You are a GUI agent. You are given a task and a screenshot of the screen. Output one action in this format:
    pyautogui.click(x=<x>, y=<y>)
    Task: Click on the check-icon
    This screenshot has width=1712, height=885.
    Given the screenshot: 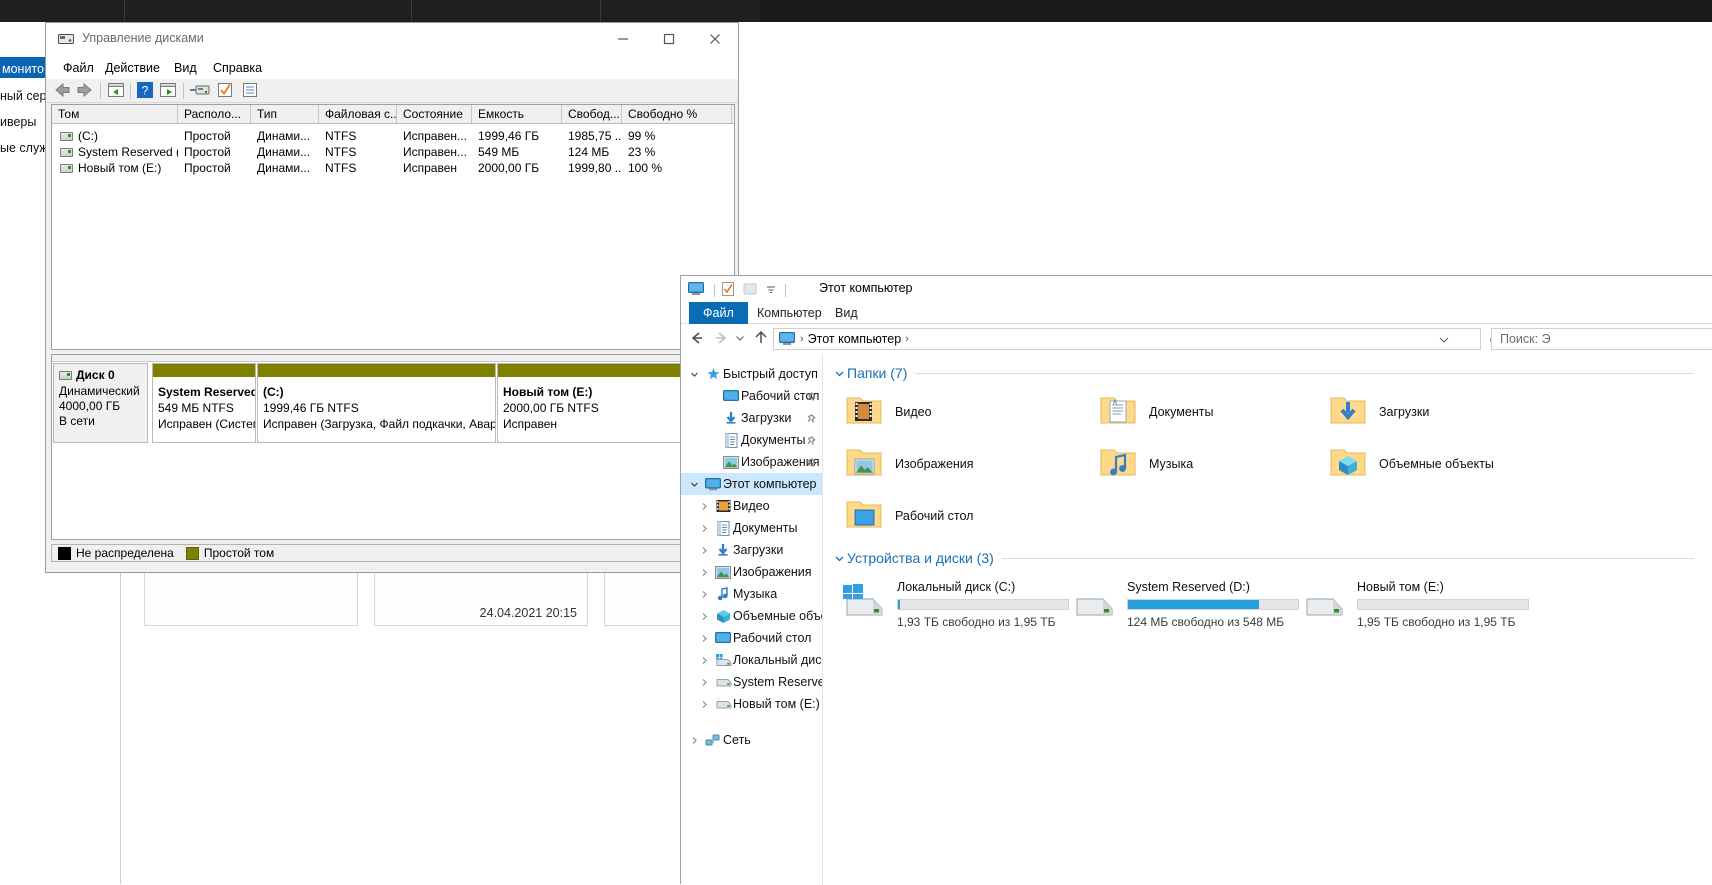 What is the action you would take?
    pyautogui.click(x=227, y=91)
    